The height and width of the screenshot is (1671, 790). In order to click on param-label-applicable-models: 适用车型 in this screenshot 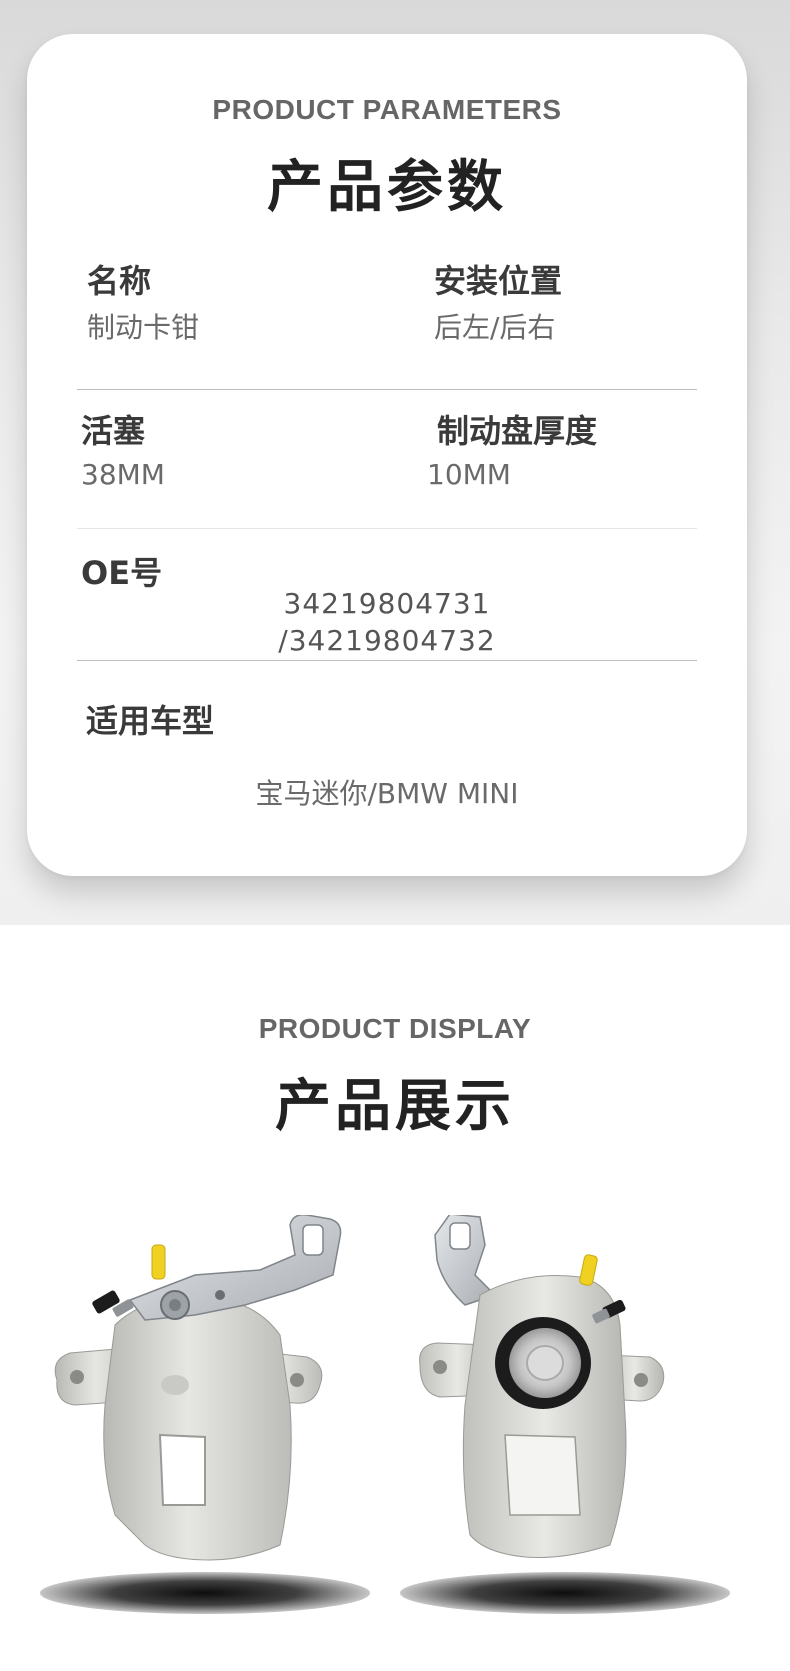, I will do `click(150, 721)`.